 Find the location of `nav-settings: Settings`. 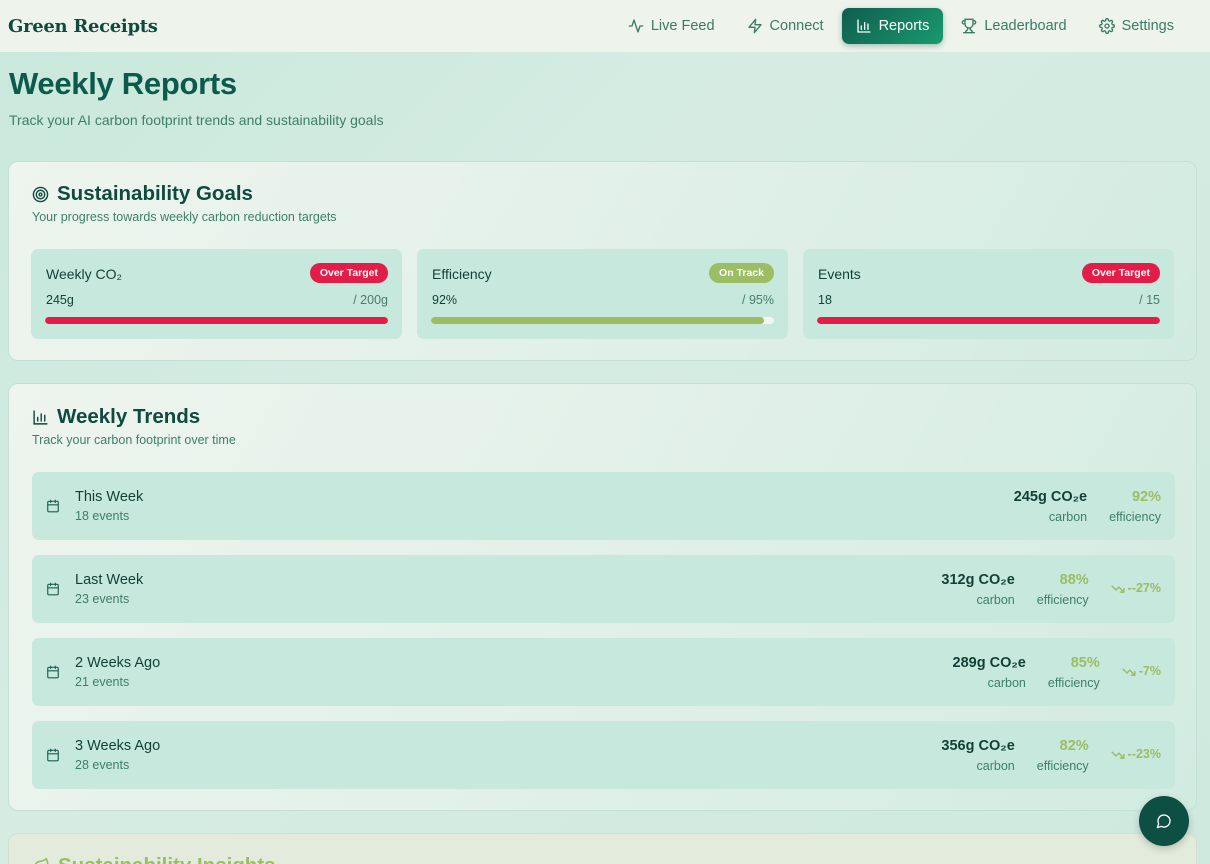

nav-settings: Settings is located at coordinates (1136, 26).